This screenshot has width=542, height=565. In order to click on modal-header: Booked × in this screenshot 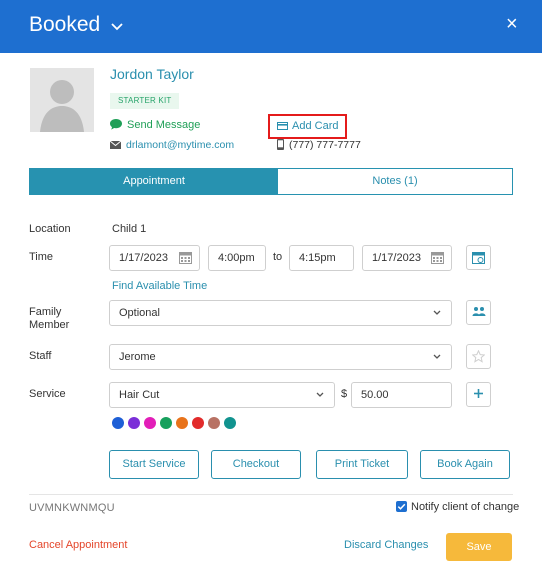, I will do `click(271, 26)`.